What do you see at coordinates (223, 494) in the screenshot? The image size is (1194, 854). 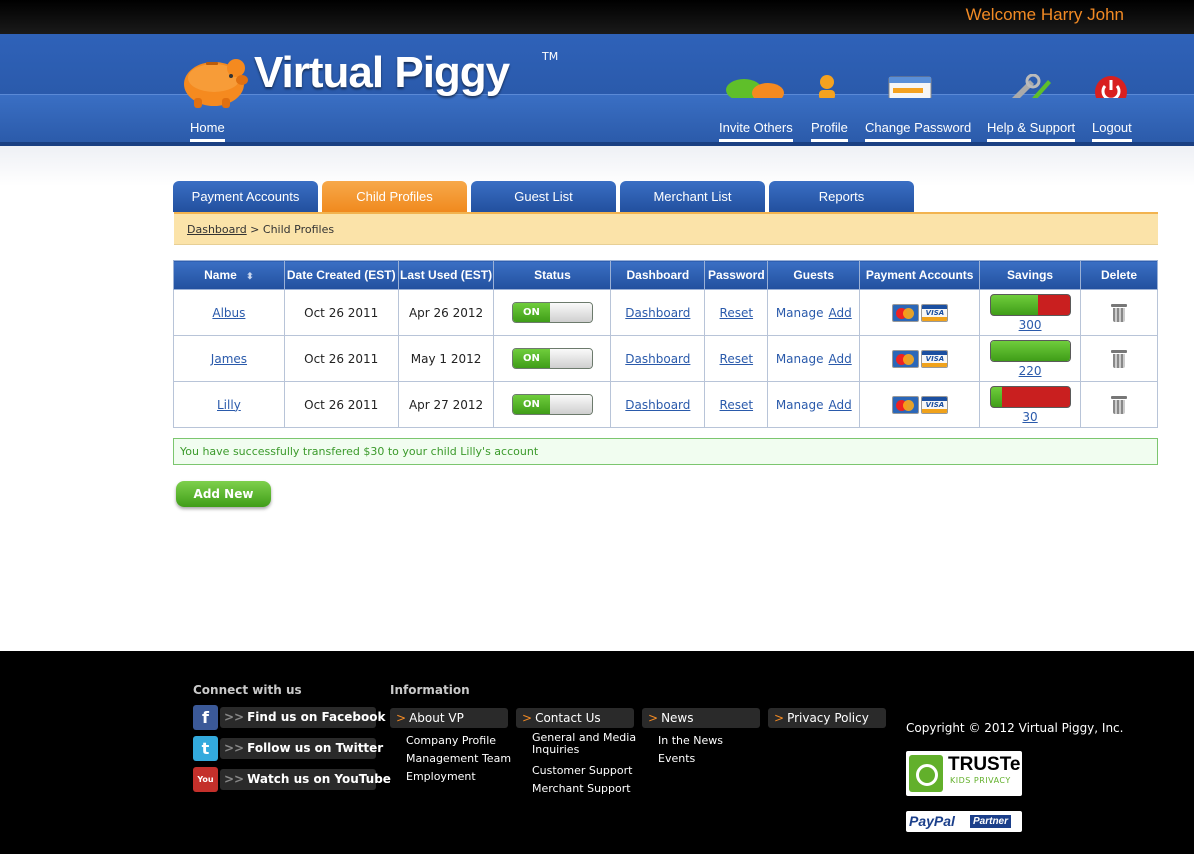 I see `add-new-button: Add New` at bounding box center [223, 494].